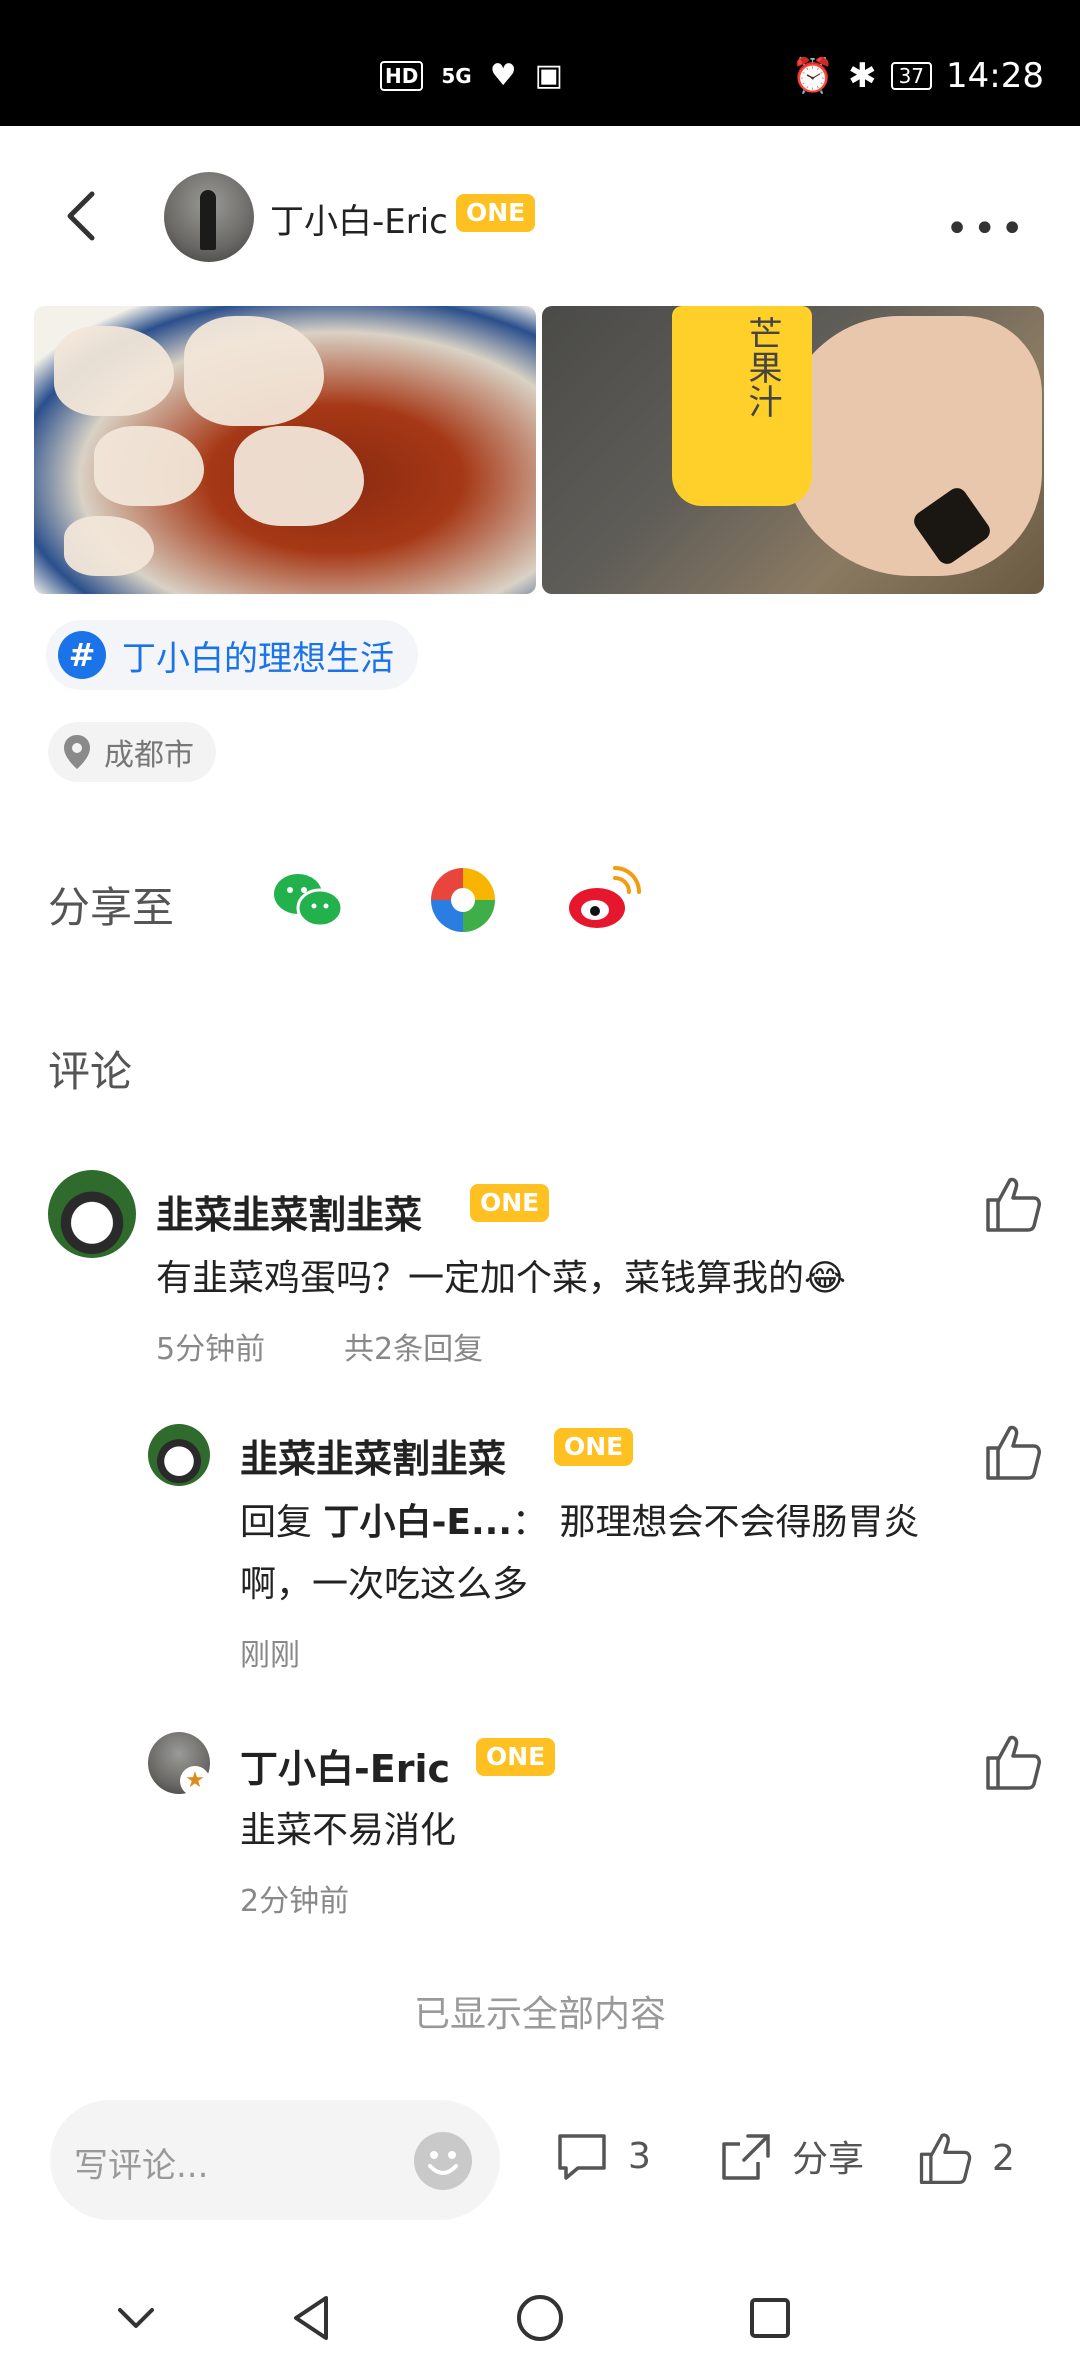 This screenshot has width=1080, height=2376. I want to click on post-header: 丁小白-Eric ONE •••, so click(540, 216).